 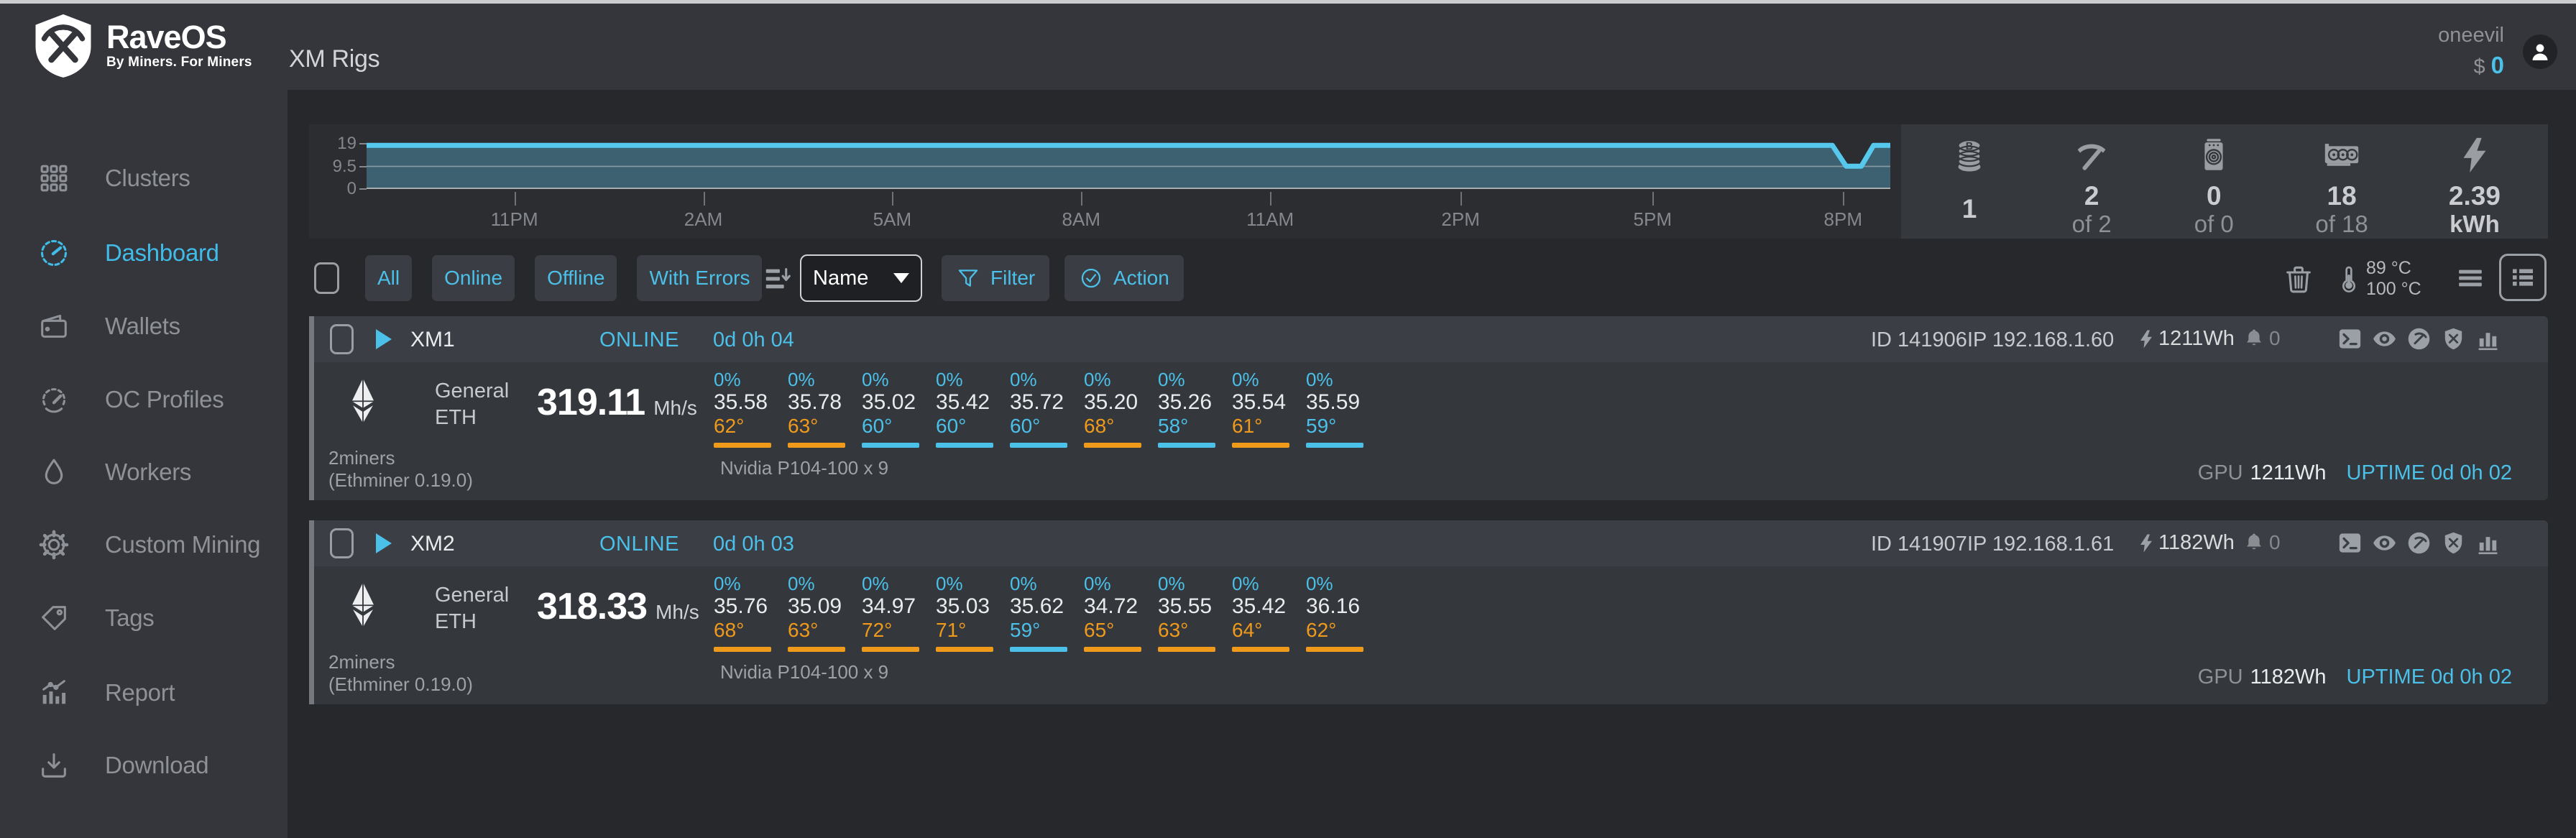 I want to click on raveos-logo: RaveOS By Miners. For Miners, so click(x=142, y=45).